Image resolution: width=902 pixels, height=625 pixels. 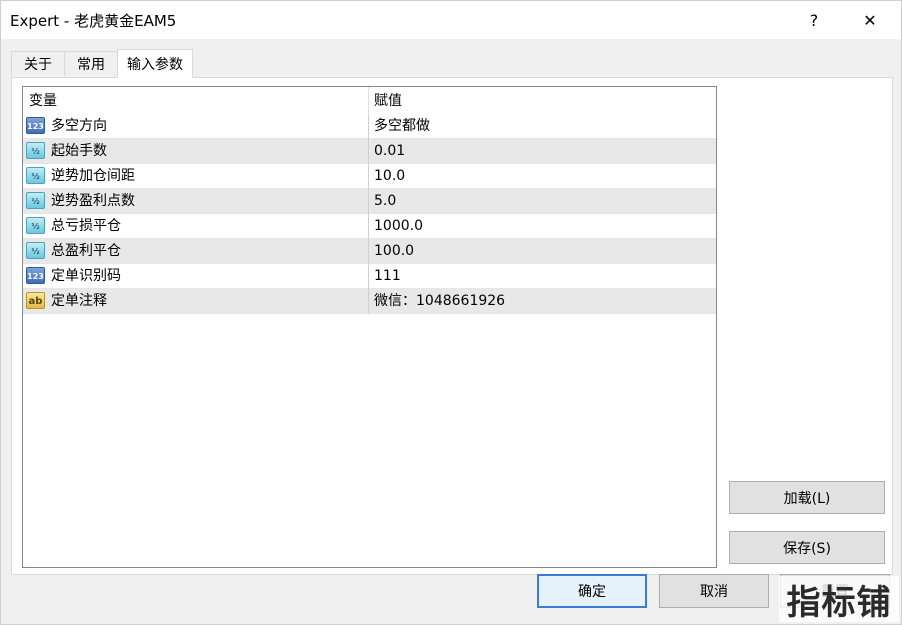 What do you see at coordinates (43, 100) in the screenshot?
I see `column-header-variable: 变量` at bounding box center [43, 100].